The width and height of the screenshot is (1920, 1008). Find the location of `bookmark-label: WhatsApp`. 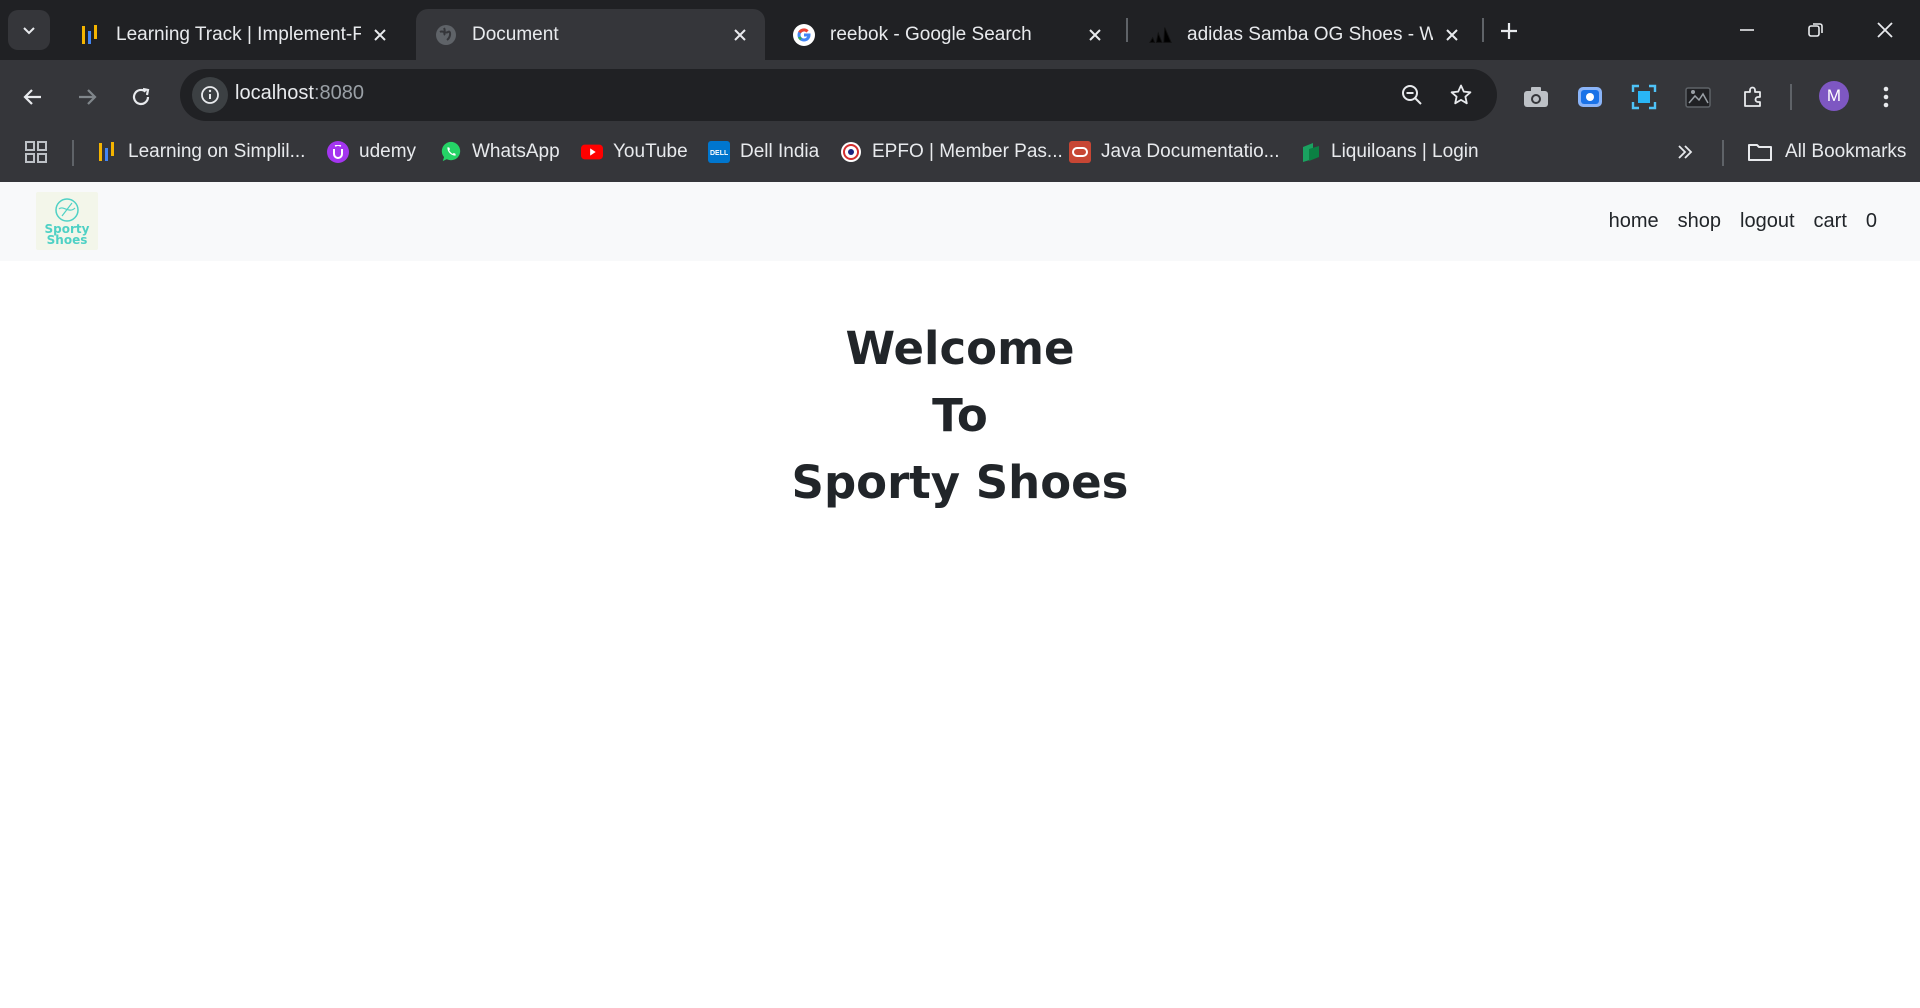

bookmark-label: WhatsApp is located at coordinates (516, 151).